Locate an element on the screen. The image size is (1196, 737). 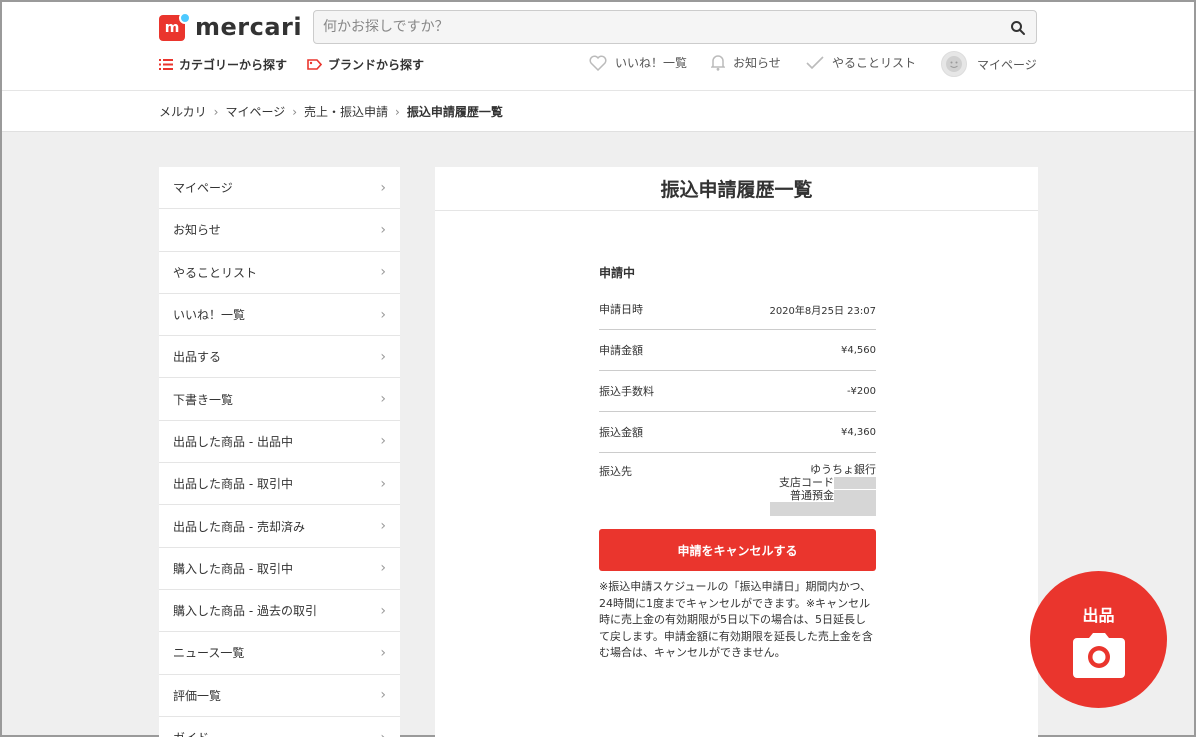
breadcrumb: メルカリ › マイページ › 売上・振込申請 › 振込申請履歴一覧 is located at coordinates (331, 111).